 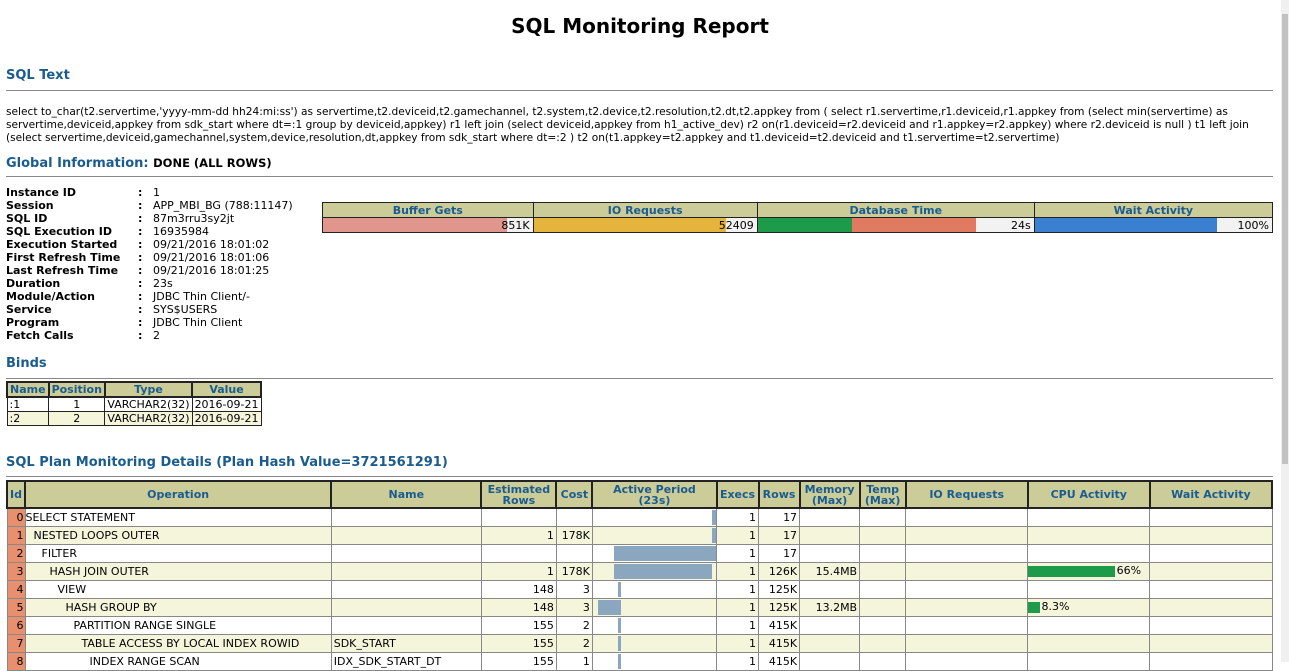 I want to click on plan-estimated-rows: 1, so click(x=518, y=535).